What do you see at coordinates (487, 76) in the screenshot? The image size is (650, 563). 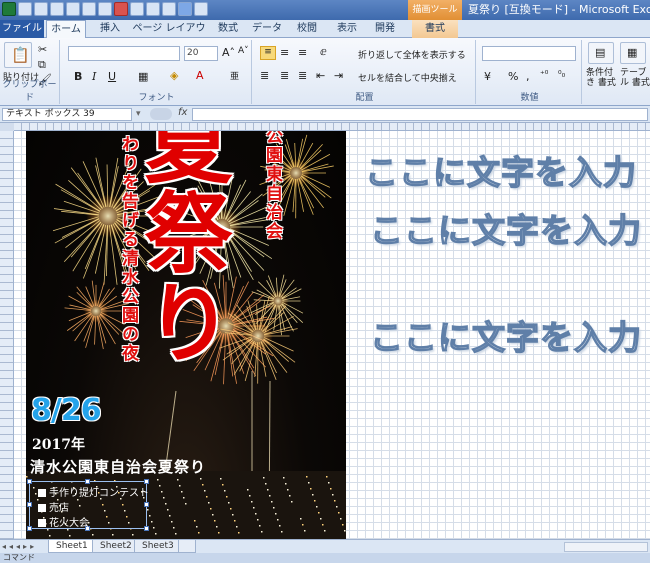 I see `currency-icon: ¥` at bounding box center [487, 76].